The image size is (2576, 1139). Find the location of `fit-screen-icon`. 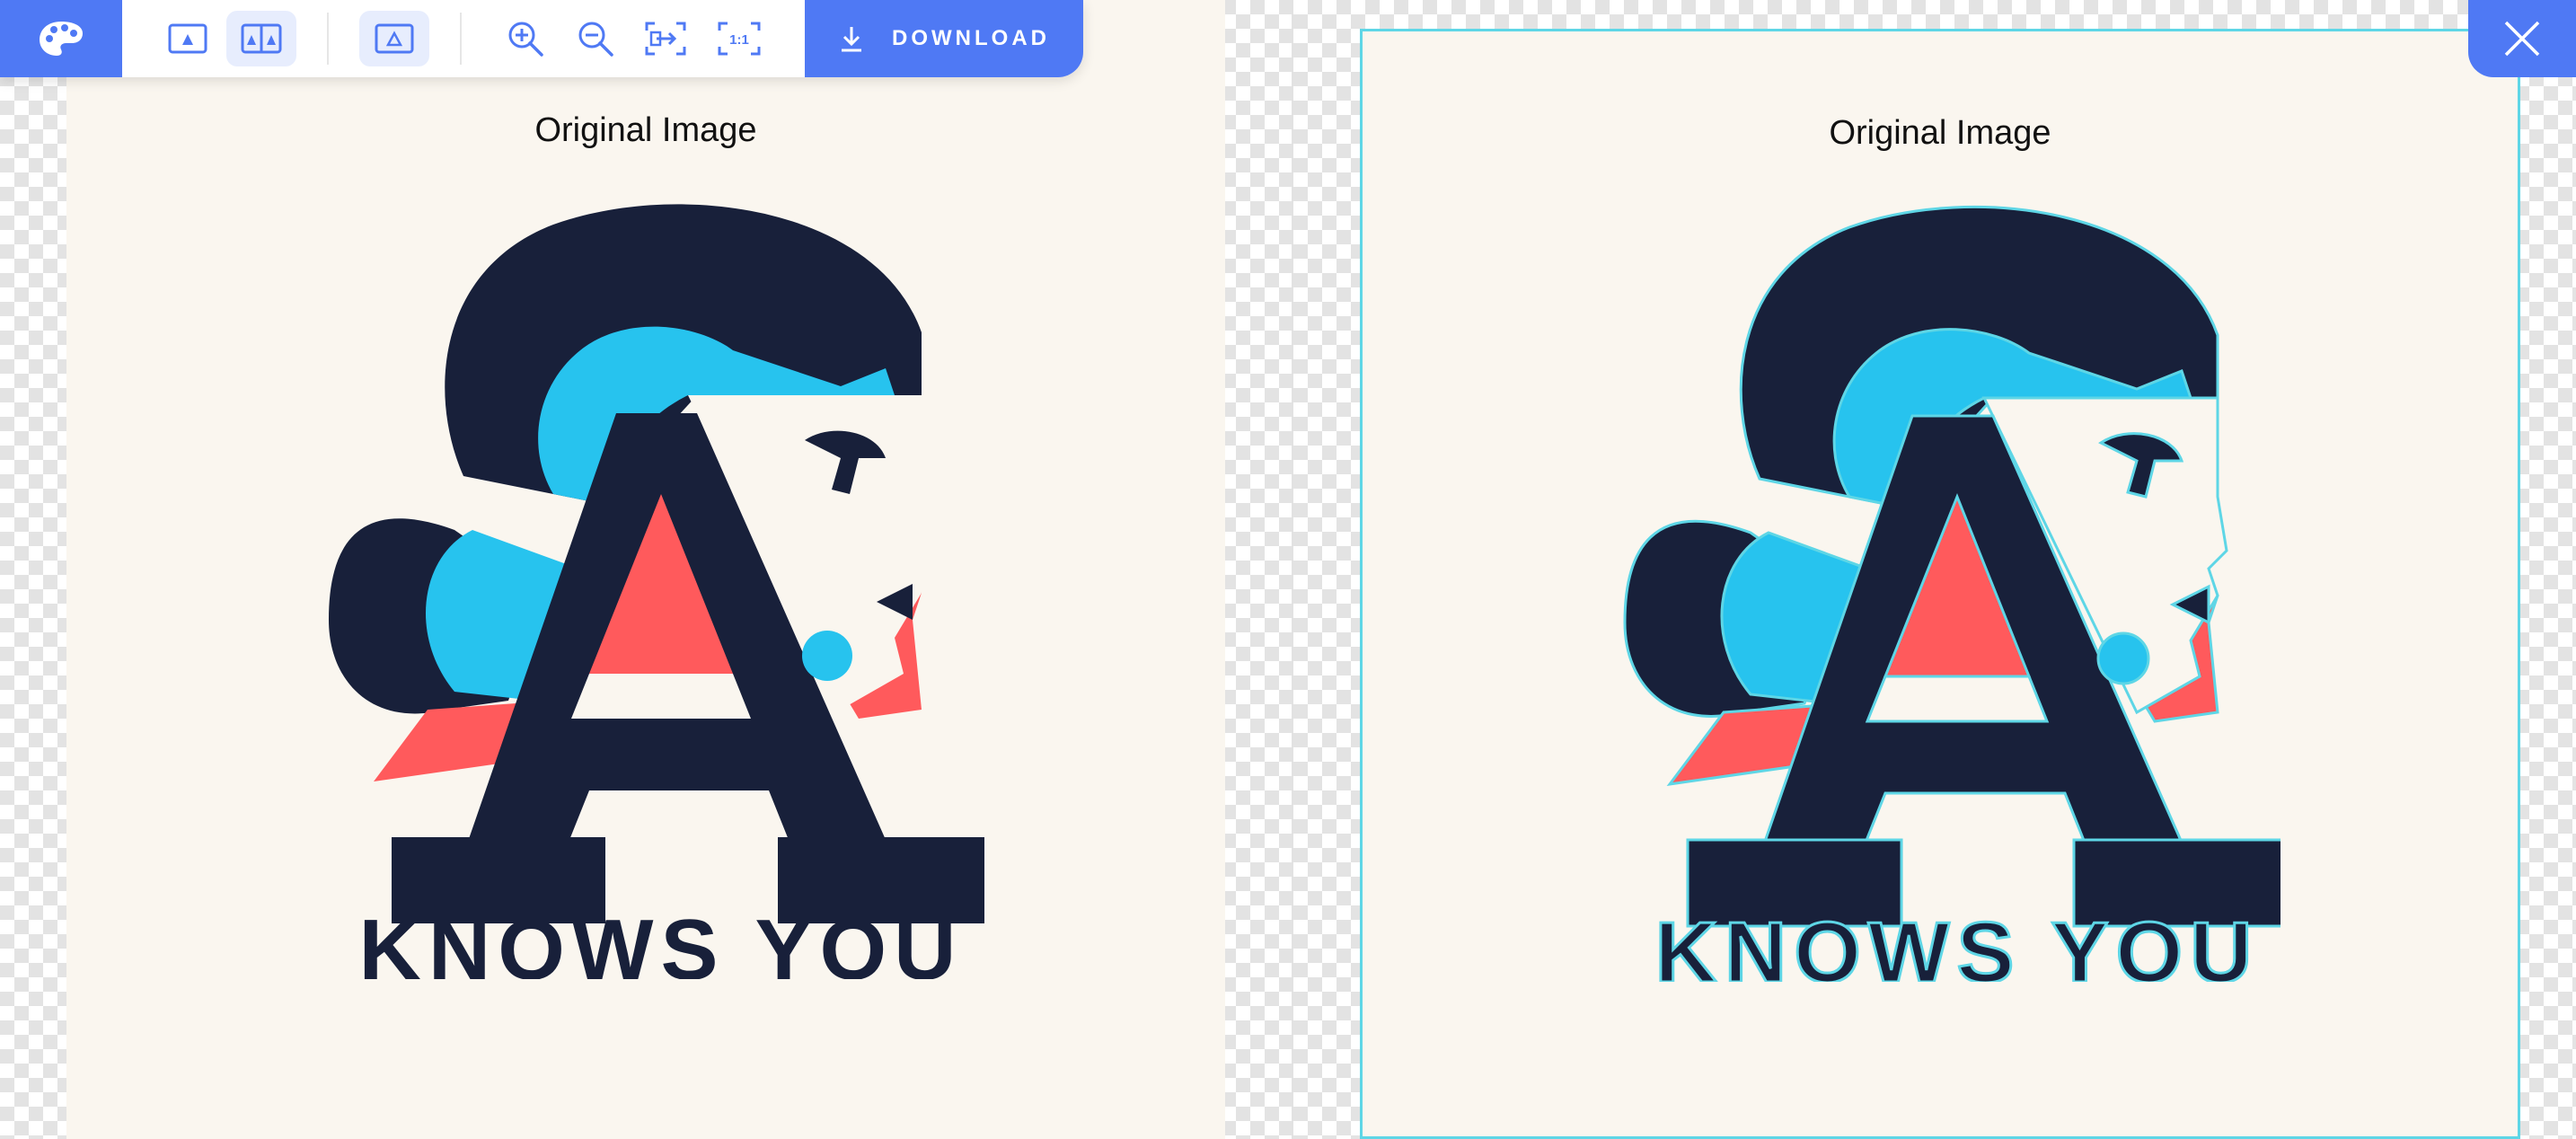

fit-screen-icon is located at coordinates (665, 39).